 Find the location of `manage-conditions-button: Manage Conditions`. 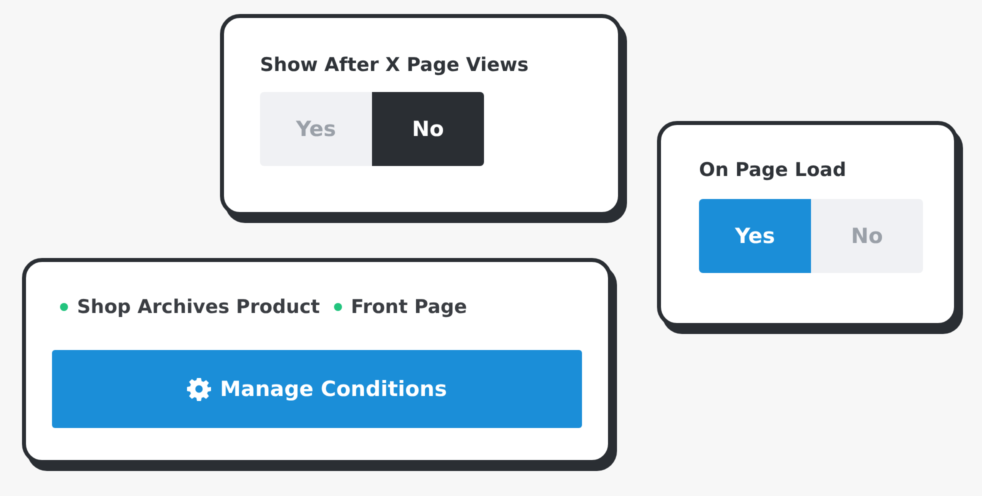

manage-conditions-button: Manage Conditions is located at coordinates (317, 389).